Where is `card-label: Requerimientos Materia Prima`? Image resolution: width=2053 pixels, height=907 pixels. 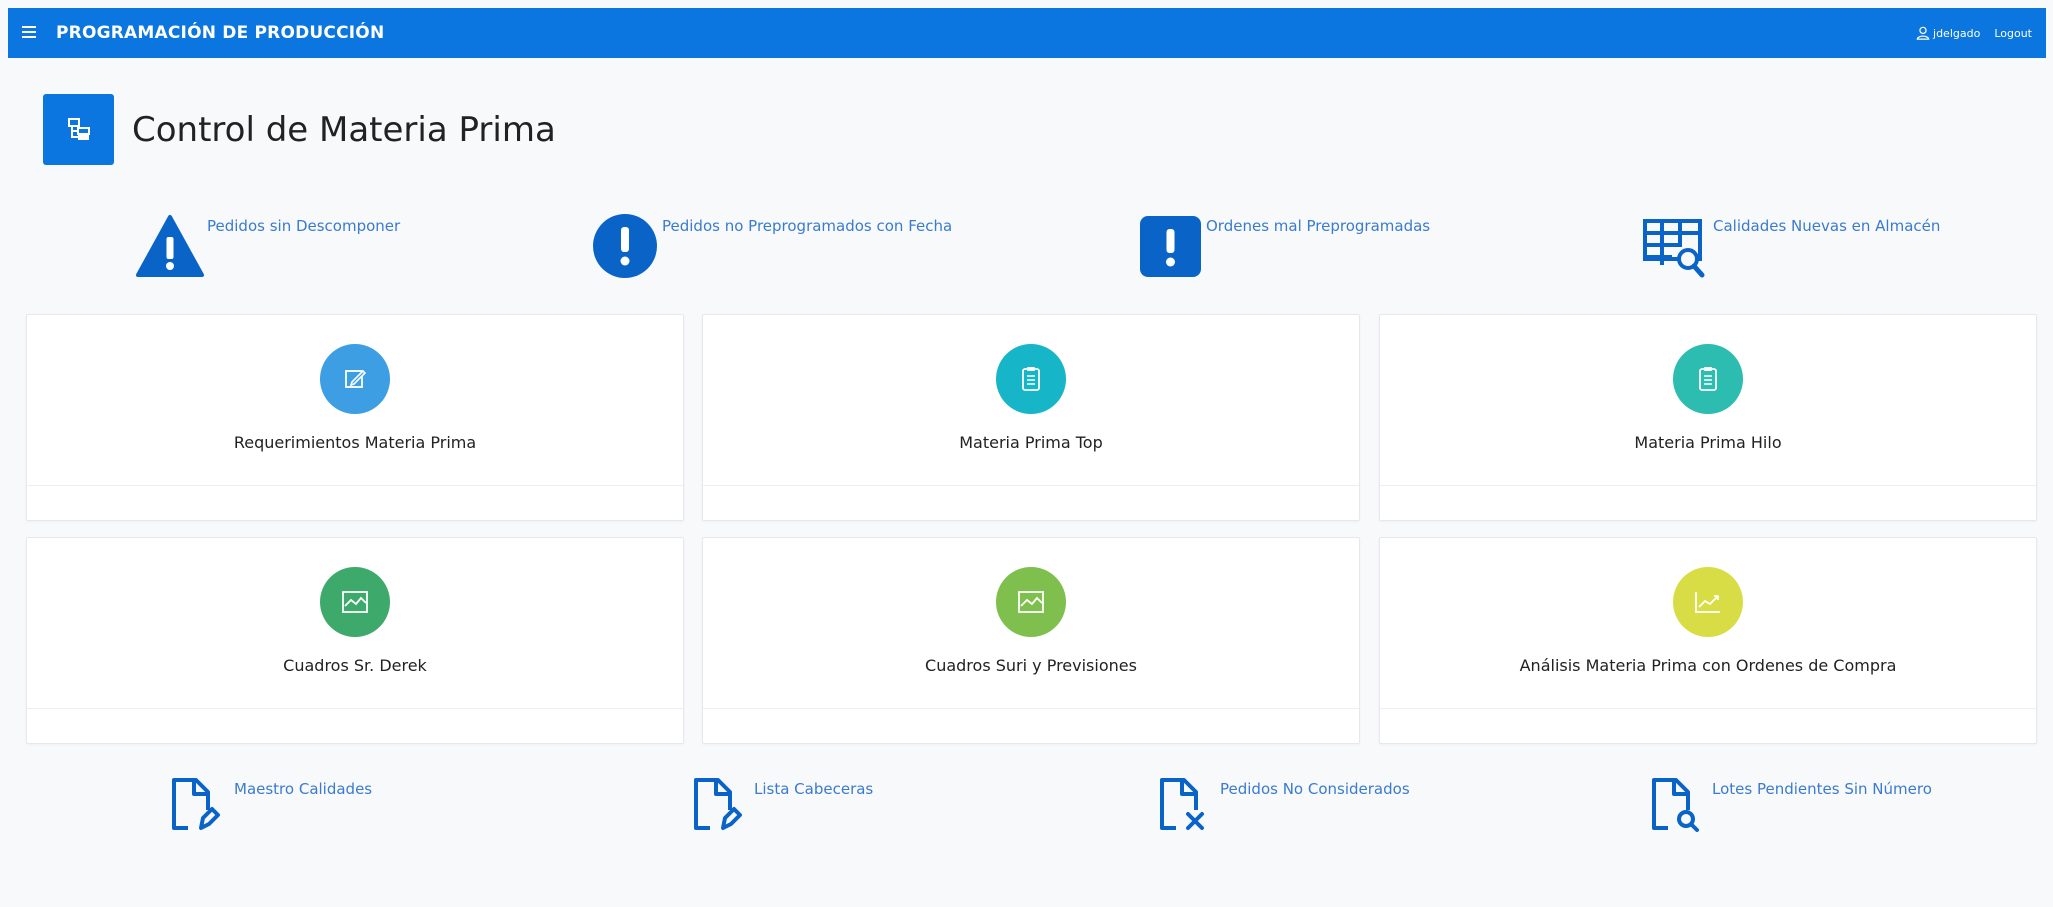
card-label: Requerimientos Materia Prima is located at coordinates (355, 442).